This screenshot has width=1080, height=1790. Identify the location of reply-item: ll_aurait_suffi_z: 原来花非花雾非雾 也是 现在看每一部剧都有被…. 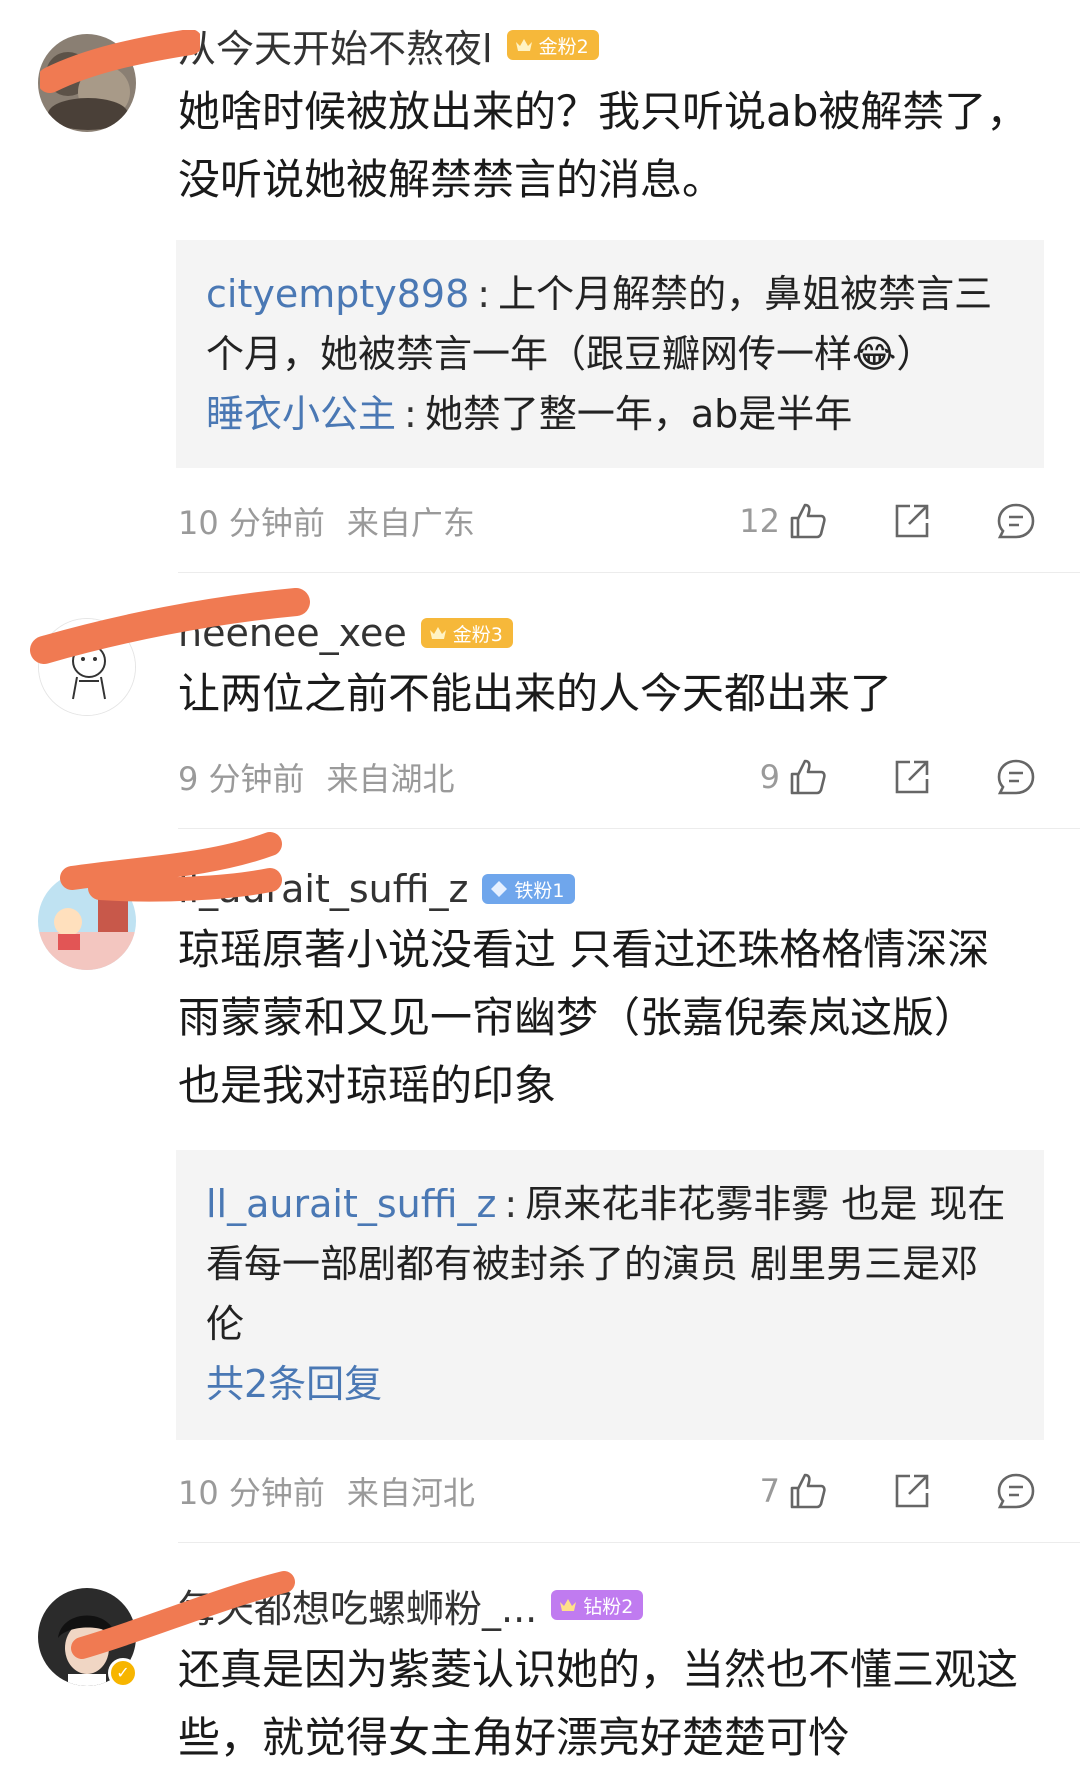
(610, 1264).